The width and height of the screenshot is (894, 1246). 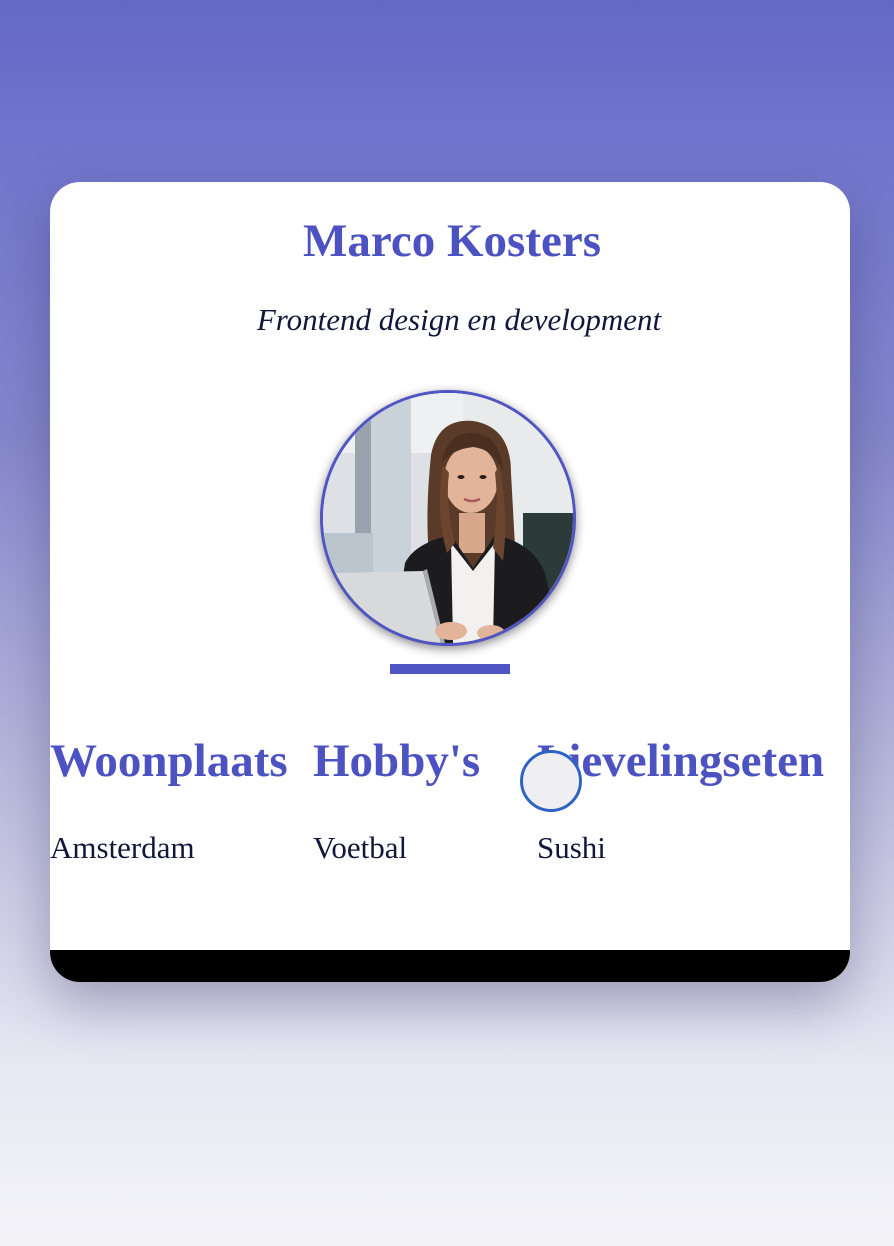 I want to click on info-heading-hobbys: Hobby's, so click(x=397, y=761).